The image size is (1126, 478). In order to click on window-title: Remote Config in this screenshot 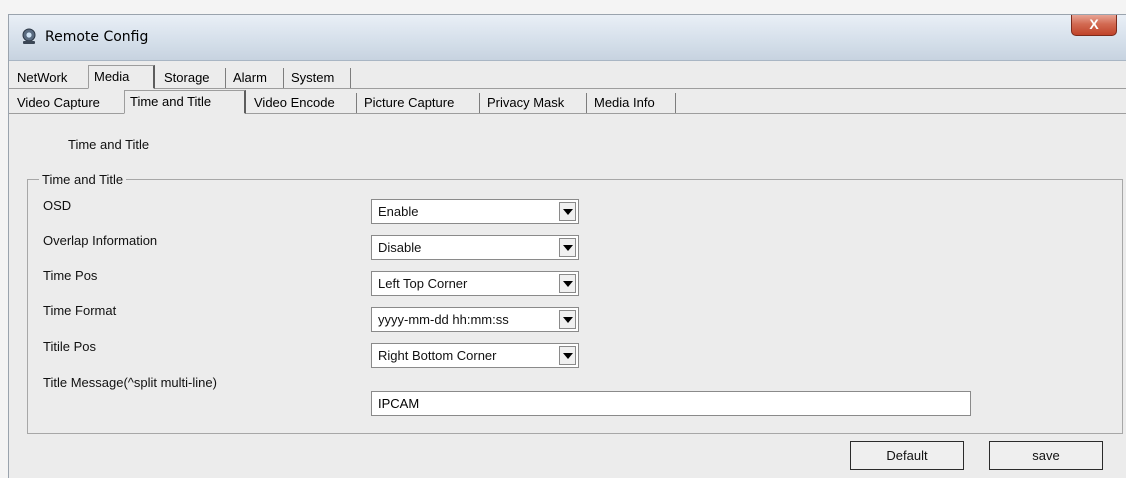, I will do `click(97, 37)`.